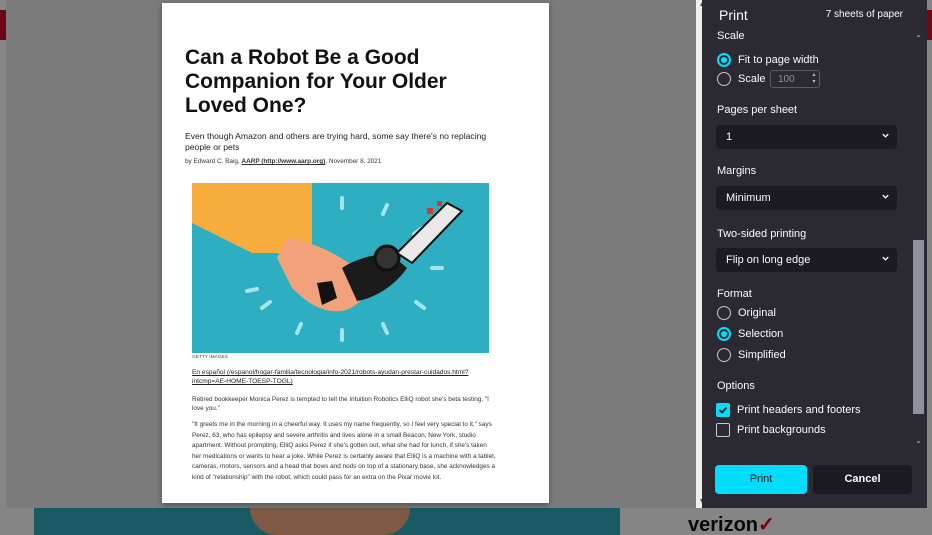 The height and width of the screenshot is (535, 932). Describe the element at coordinates (731, 36) in the screenshot. I see `scale-label: Scale` at that location.